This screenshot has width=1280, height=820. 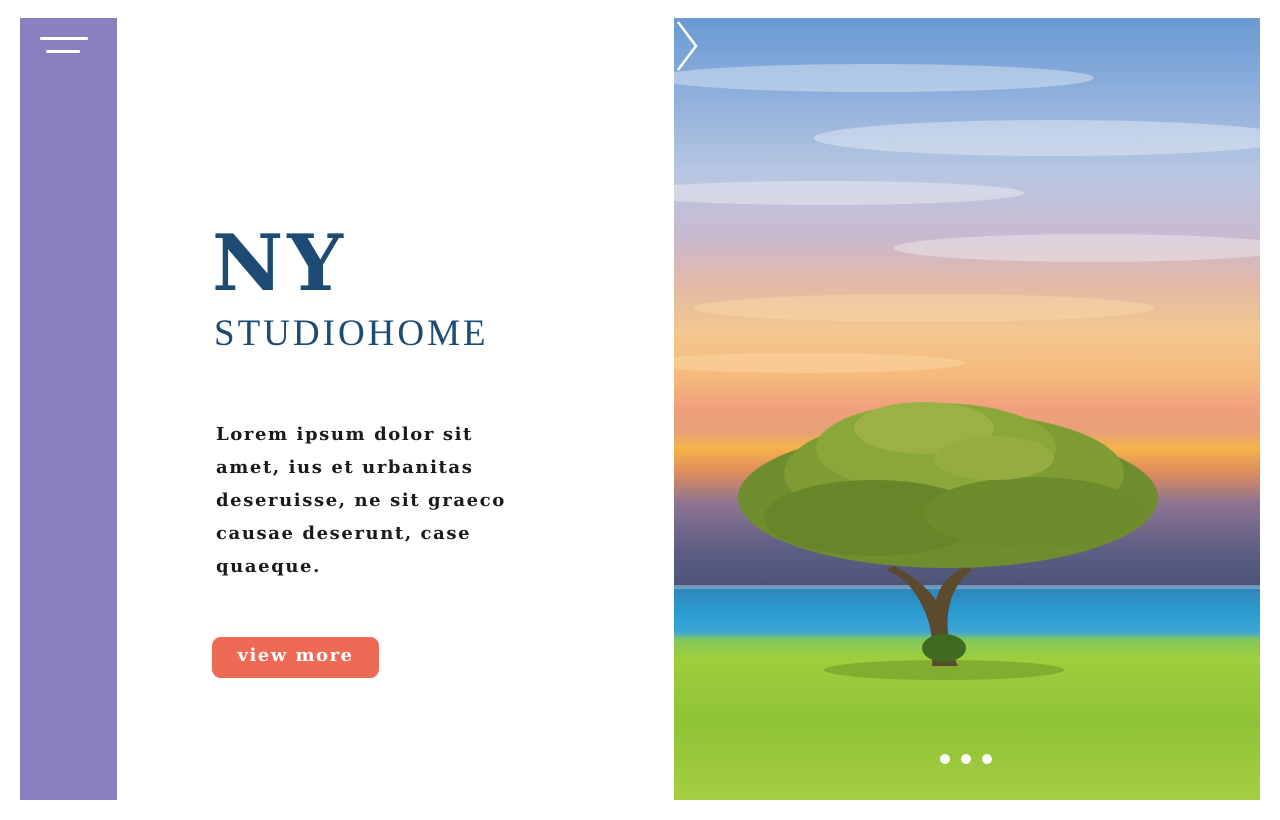 I want to click on chevron-right-icon, so click(x=687, y=46).